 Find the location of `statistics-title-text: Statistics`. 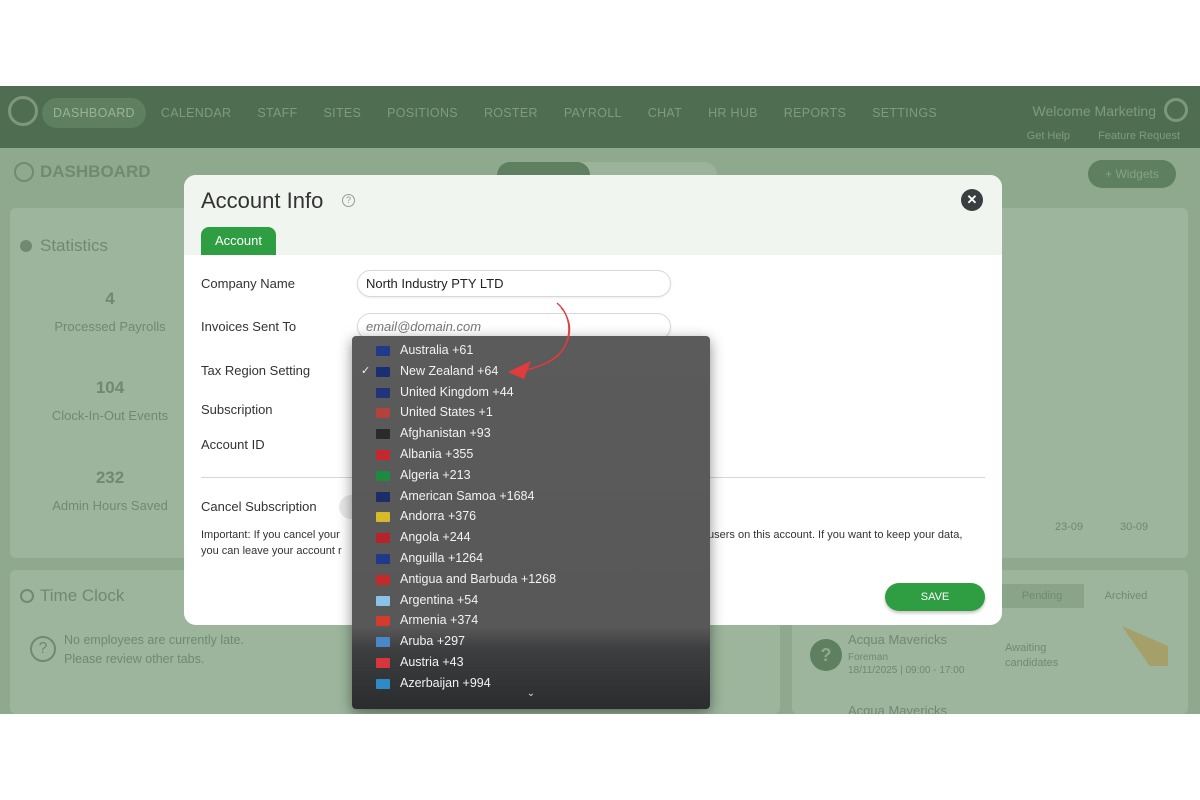

statistics-title-text: Statistics is located at coordinates (74, 245).